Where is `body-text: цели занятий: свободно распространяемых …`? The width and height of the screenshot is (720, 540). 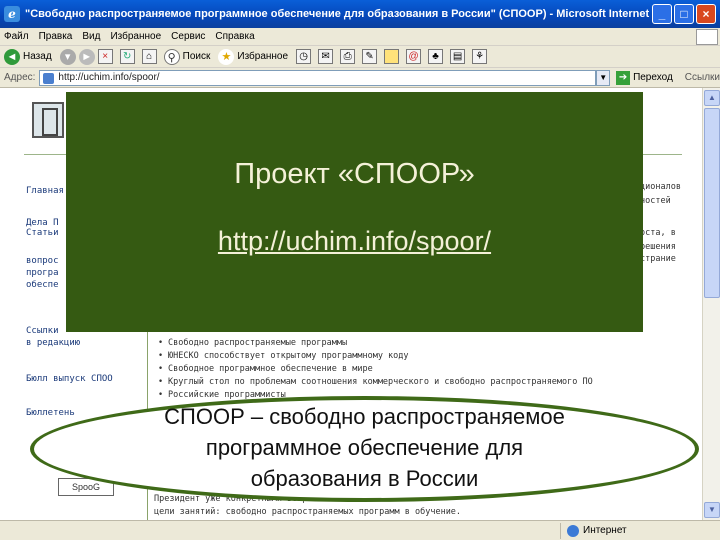 body-text: цели занятий: свободно распространяемых … is located at coordinates (308, 512).